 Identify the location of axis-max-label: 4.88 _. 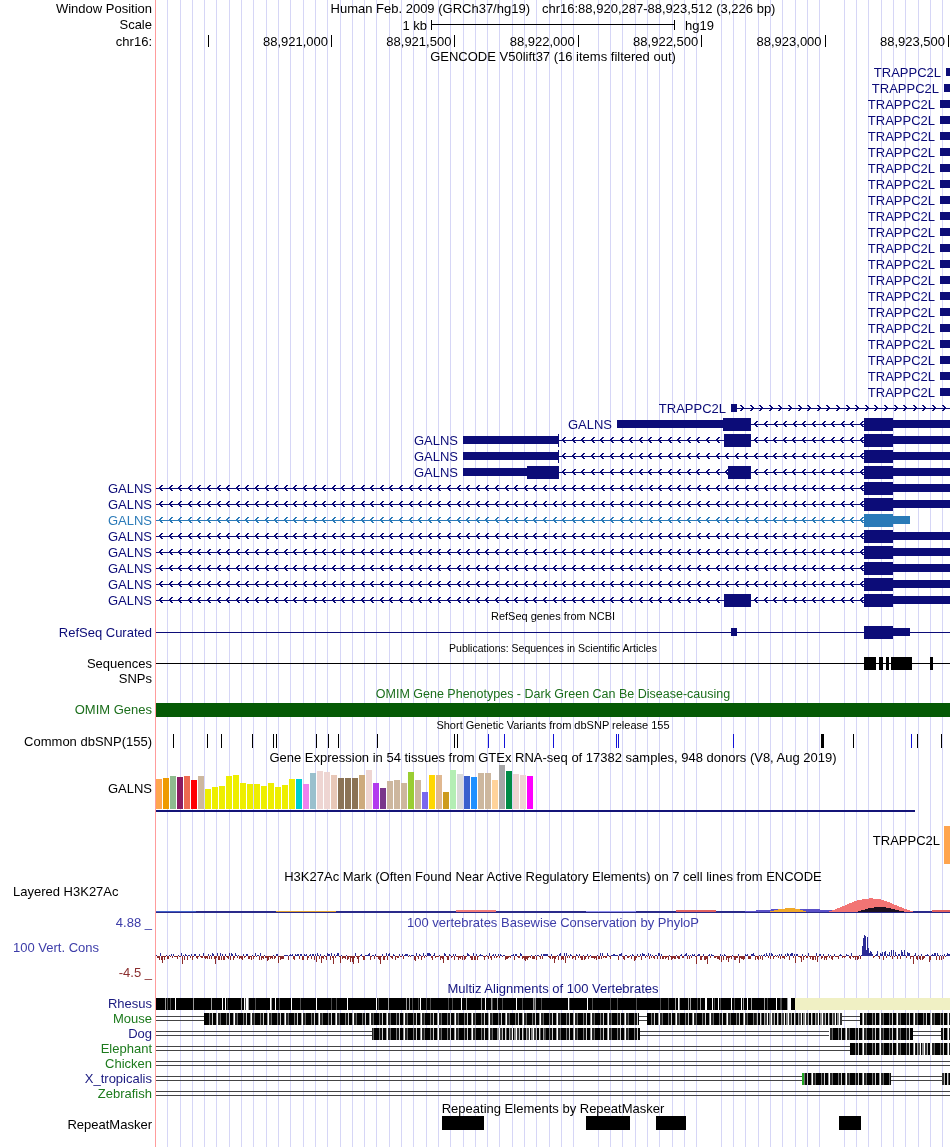
(133, 922).